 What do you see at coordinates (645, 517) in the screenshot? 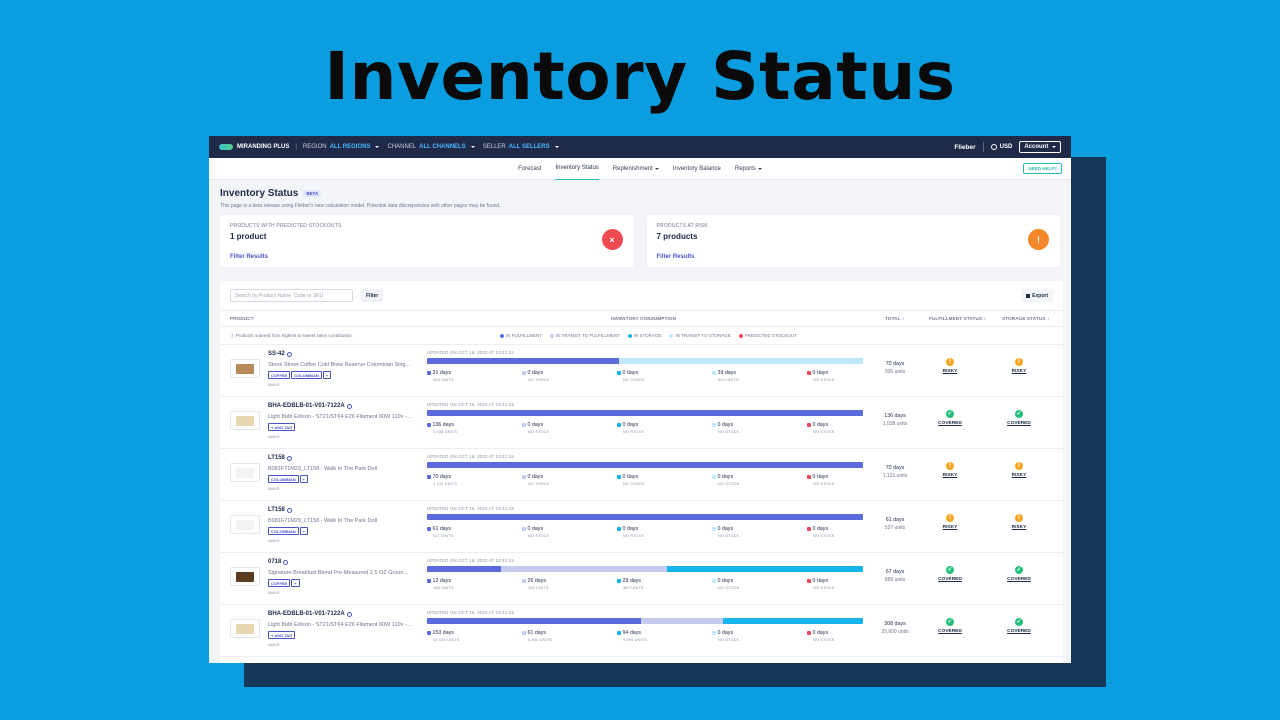
I see `consumption-bar` at bounding box center [645, 517].